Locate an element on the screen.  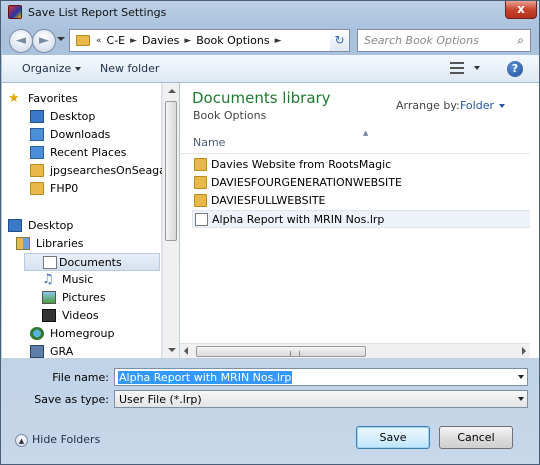
libraries-icon is located at coordinates (23, 243).